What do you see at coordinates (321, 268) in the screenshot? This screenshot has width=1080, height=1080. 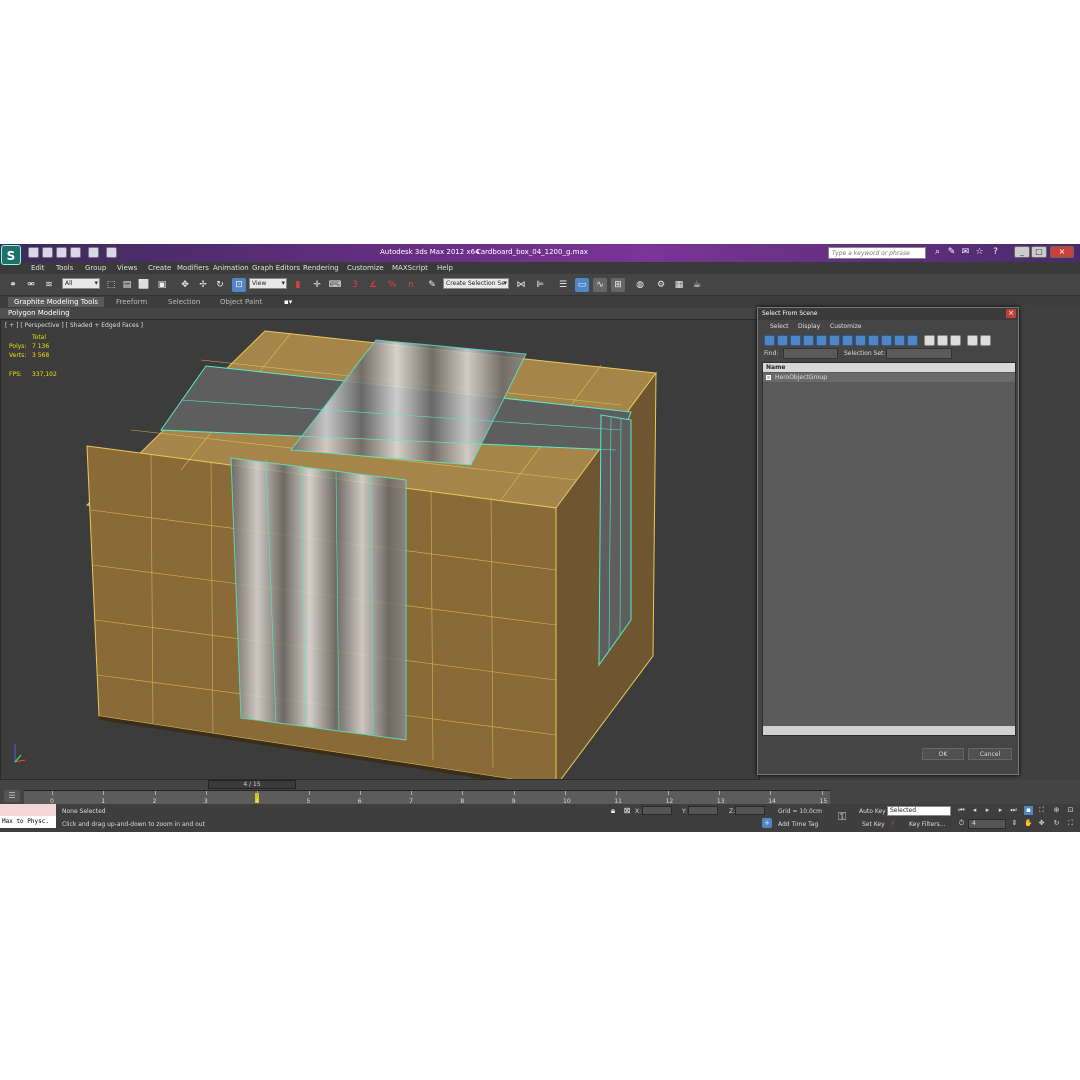 I see `menu-rendering: Rendering` at bounding box center [321, 268].